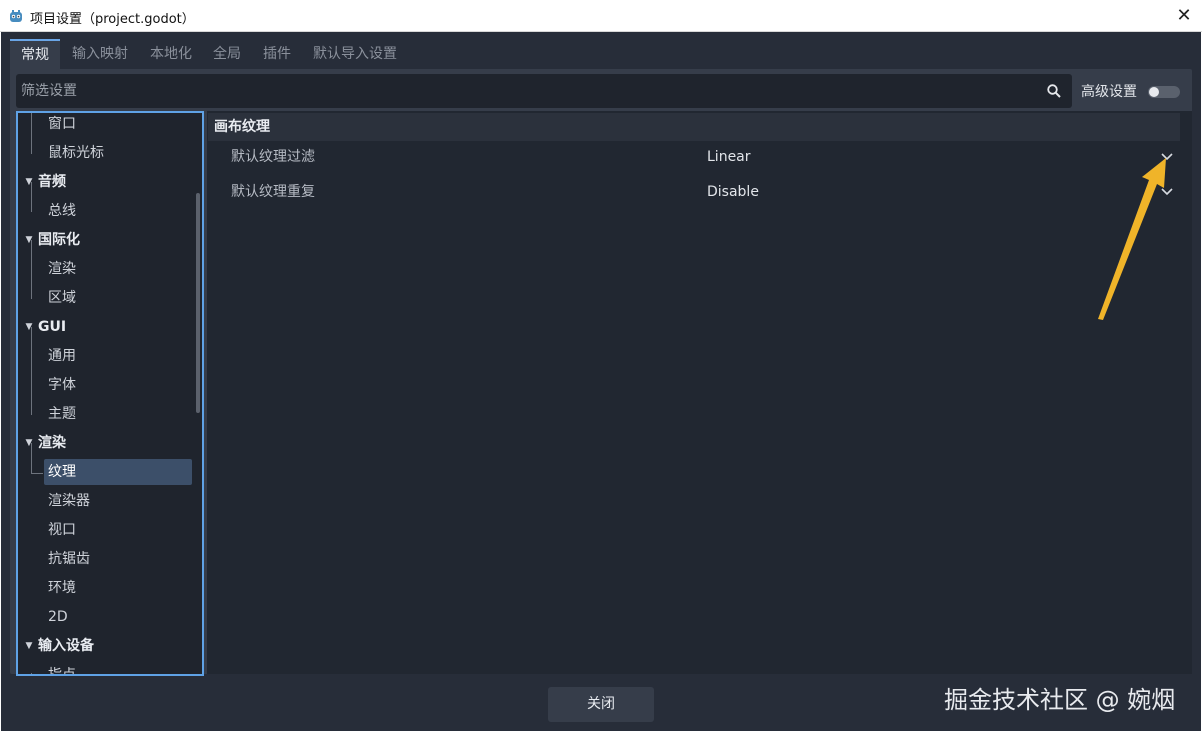 This screenshot has width=1202, height=732. What do you see at coordinates (62, 385) in the screenshot?
I see `tree-item-fonts: 字体` at bounding box center [62, 385].